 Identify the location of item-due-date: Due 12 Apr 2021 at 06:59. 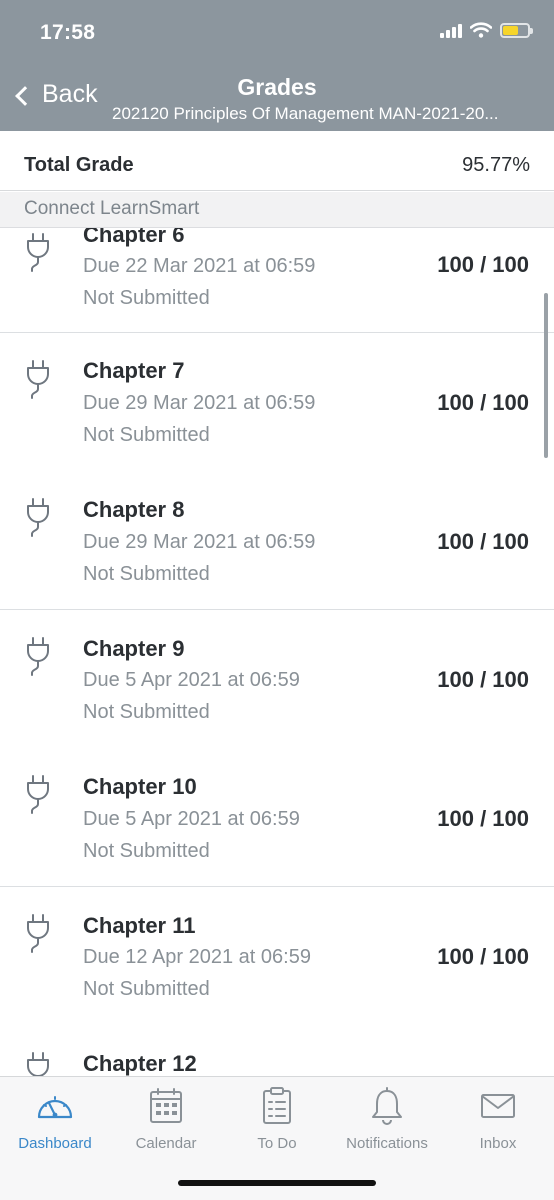
(197, 957).